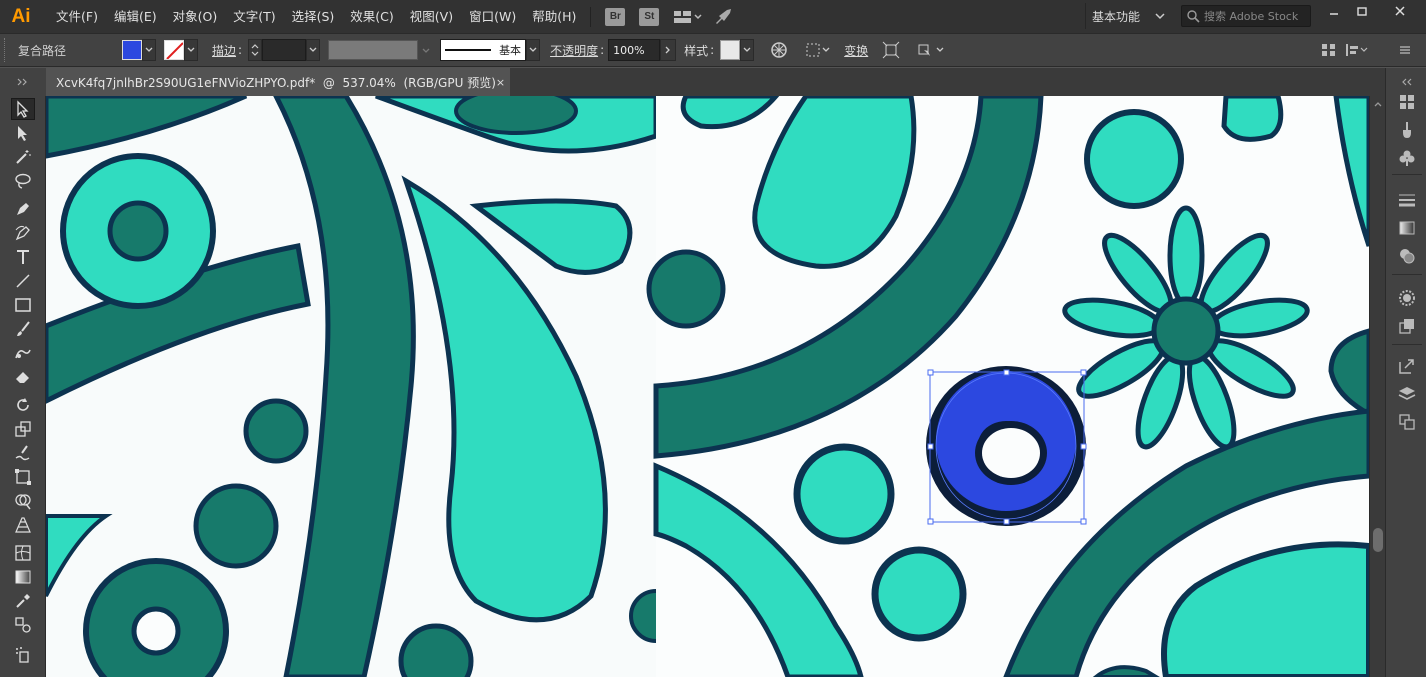 Image resolution: width=1426 pixels, height=677 pixels. Describe the element at coordinates (1362, 11) in the screenshot. I see `restore-button` at that location.